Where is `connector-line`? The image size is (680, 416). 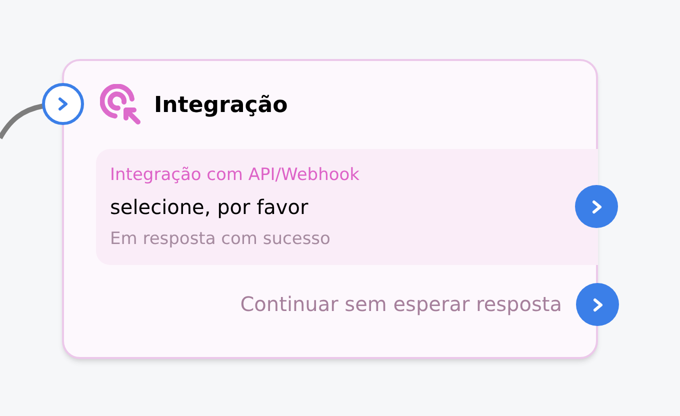
connector-line is located at coordinates (22, 122).